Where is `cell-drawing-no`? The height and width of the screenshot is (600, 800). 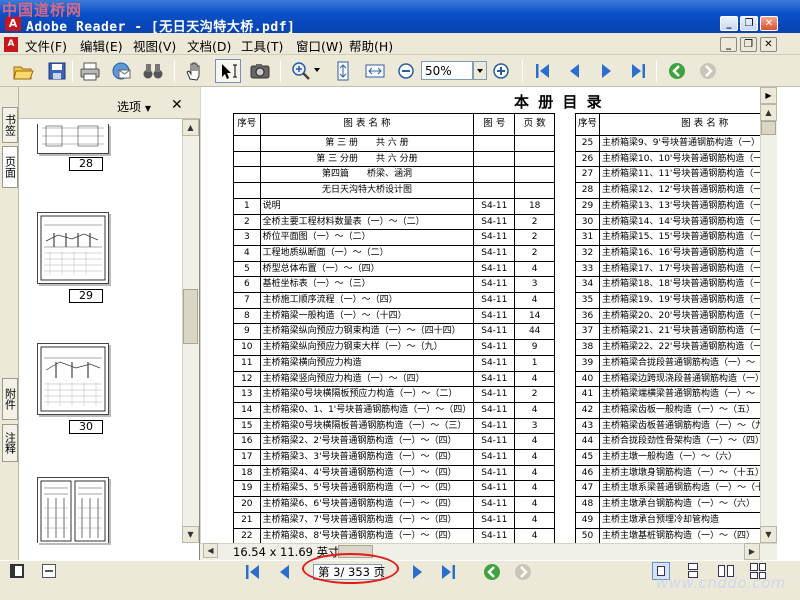 cell-drawing-no is located at coordinates (494, 159).